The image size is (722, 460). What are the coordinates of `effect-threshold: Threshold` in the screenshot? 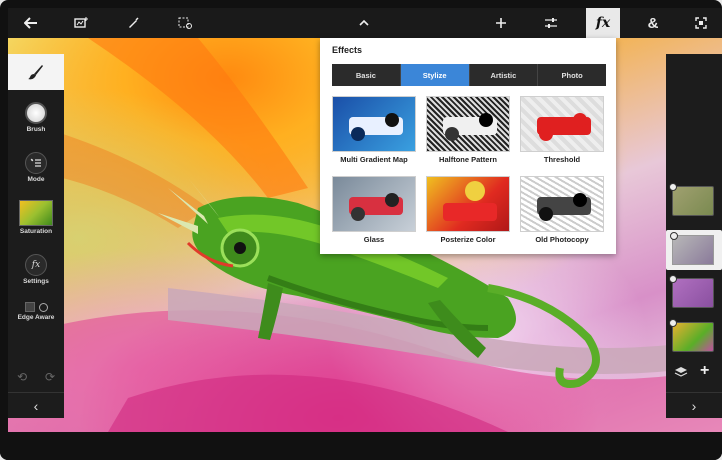 It's located at (562, 130).